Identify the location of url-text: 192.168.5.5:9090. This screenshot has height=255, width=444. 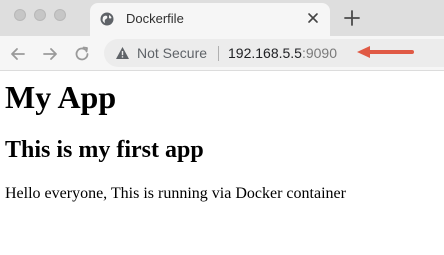
(282, 53).